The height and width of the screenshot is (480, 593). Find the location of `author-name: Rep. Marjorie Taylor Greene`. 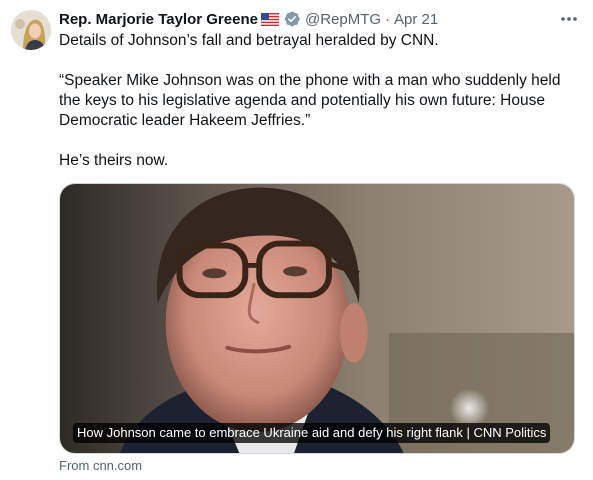

author-name: Rep. Marjorie Taylor Greene is located at coordinates (158, 19).